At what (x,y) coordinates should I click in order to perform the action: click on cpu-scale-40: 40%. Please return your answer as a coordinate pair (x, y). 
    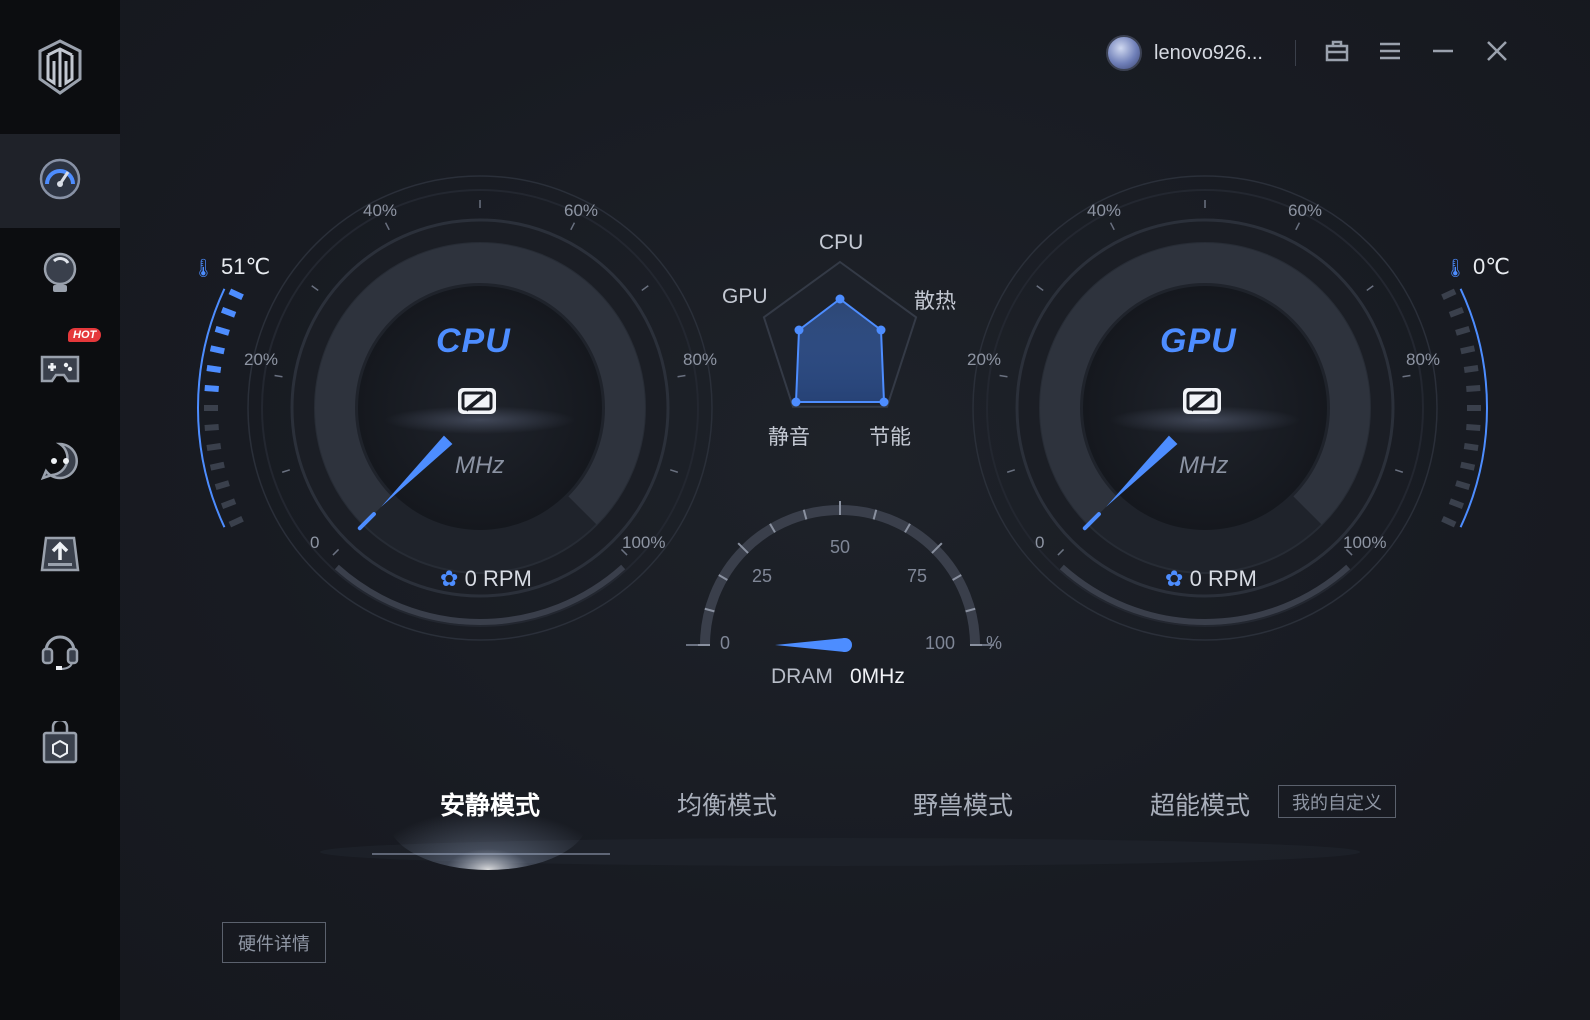
    Looking at the image, I should click on (380, 210).